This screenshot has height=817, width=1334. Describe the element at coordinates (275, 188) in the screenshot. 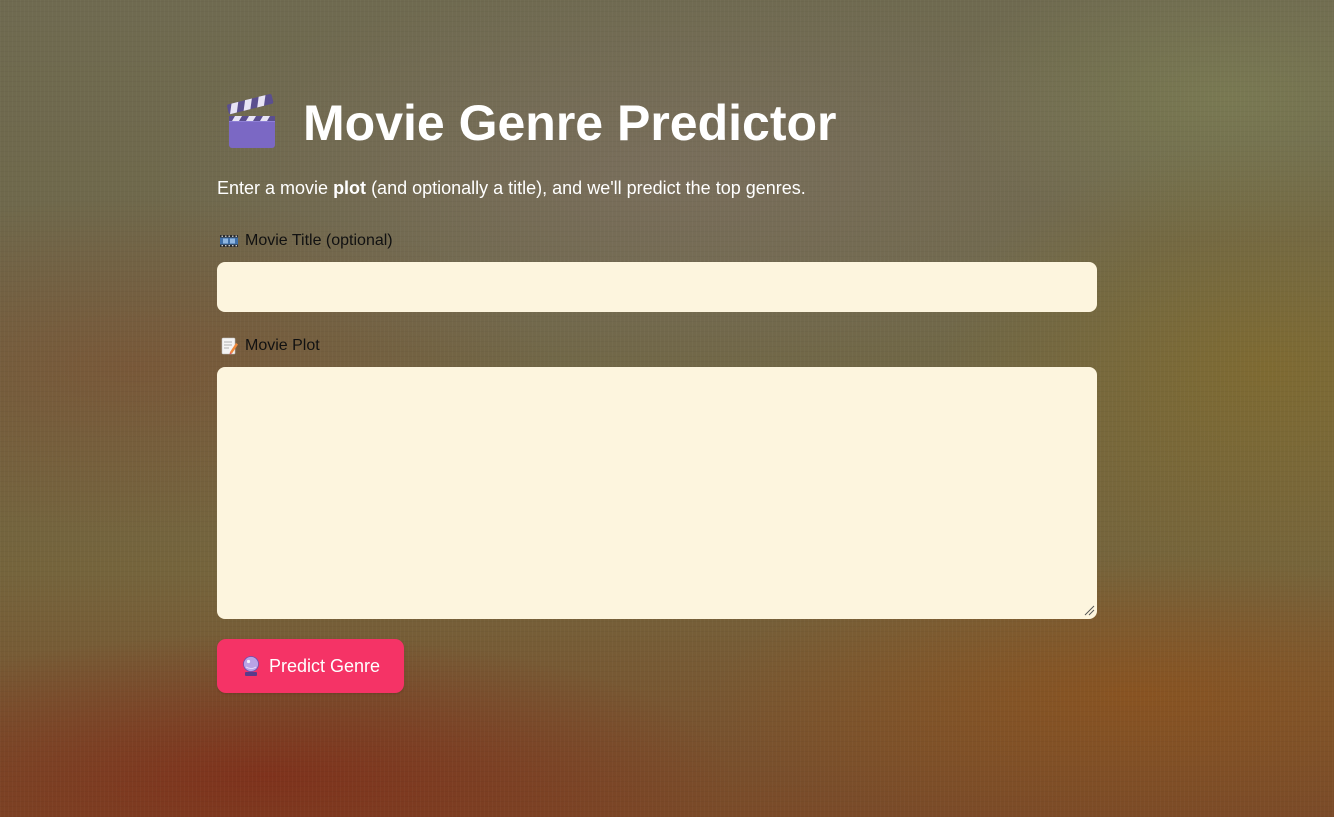

I see `intro-text-before: Enter a movie` at that location.